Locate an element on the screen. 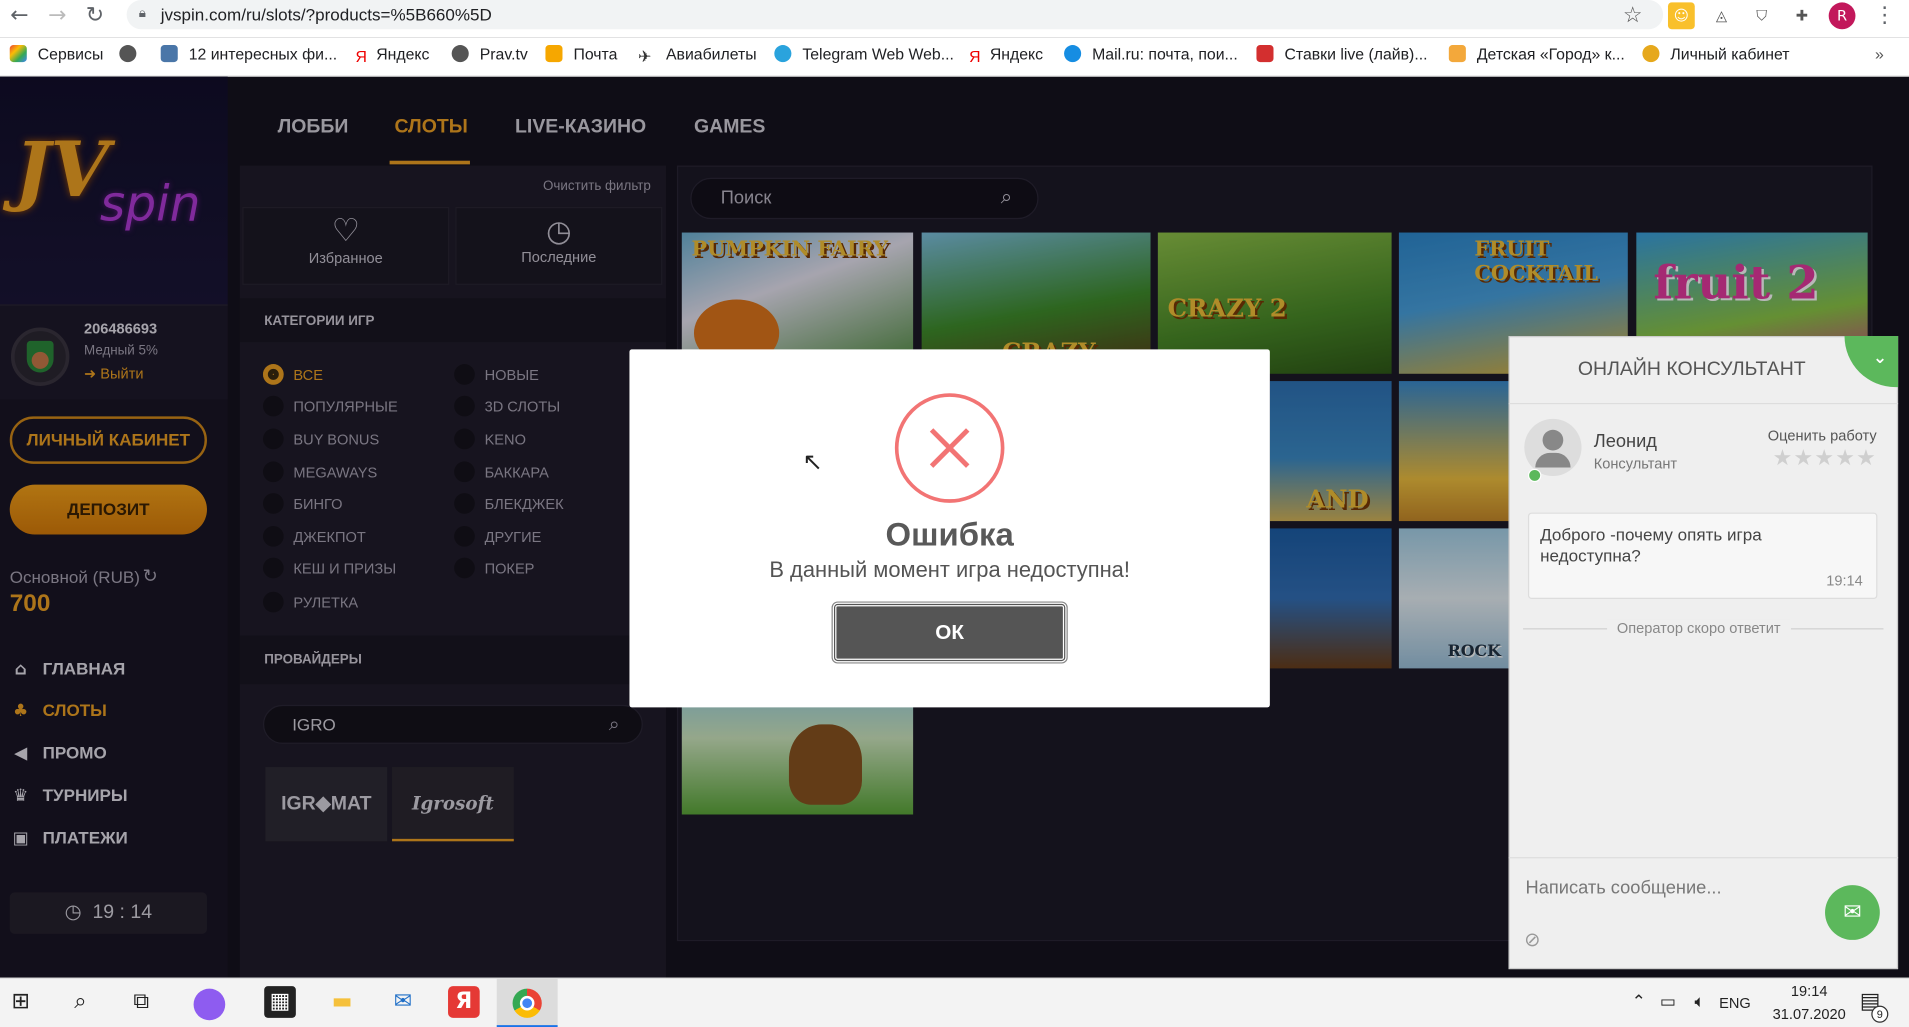  agent-role: Консультант is located at coordinates (1635, 464).